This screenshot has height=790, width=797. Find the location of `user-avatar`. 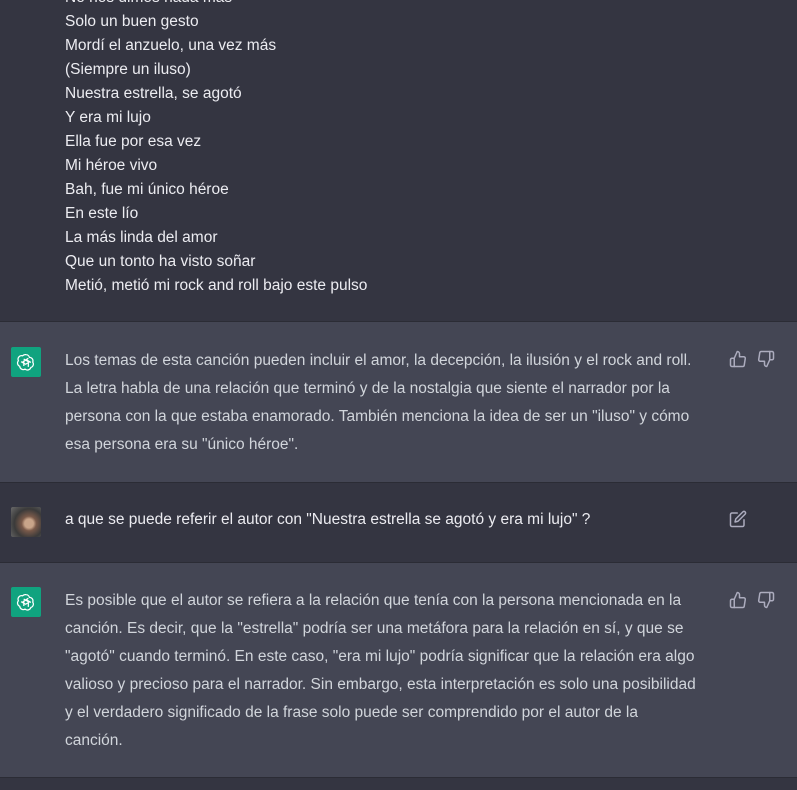

user-avatar is located at coordinates (26, 522).